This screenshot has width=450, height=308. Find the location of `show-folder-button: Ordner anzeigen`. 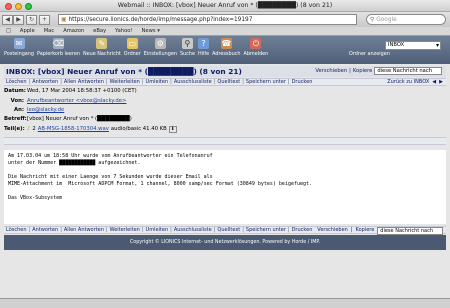

show-folder-button: Ordner anzeigen is located at coordinates (369, 54).